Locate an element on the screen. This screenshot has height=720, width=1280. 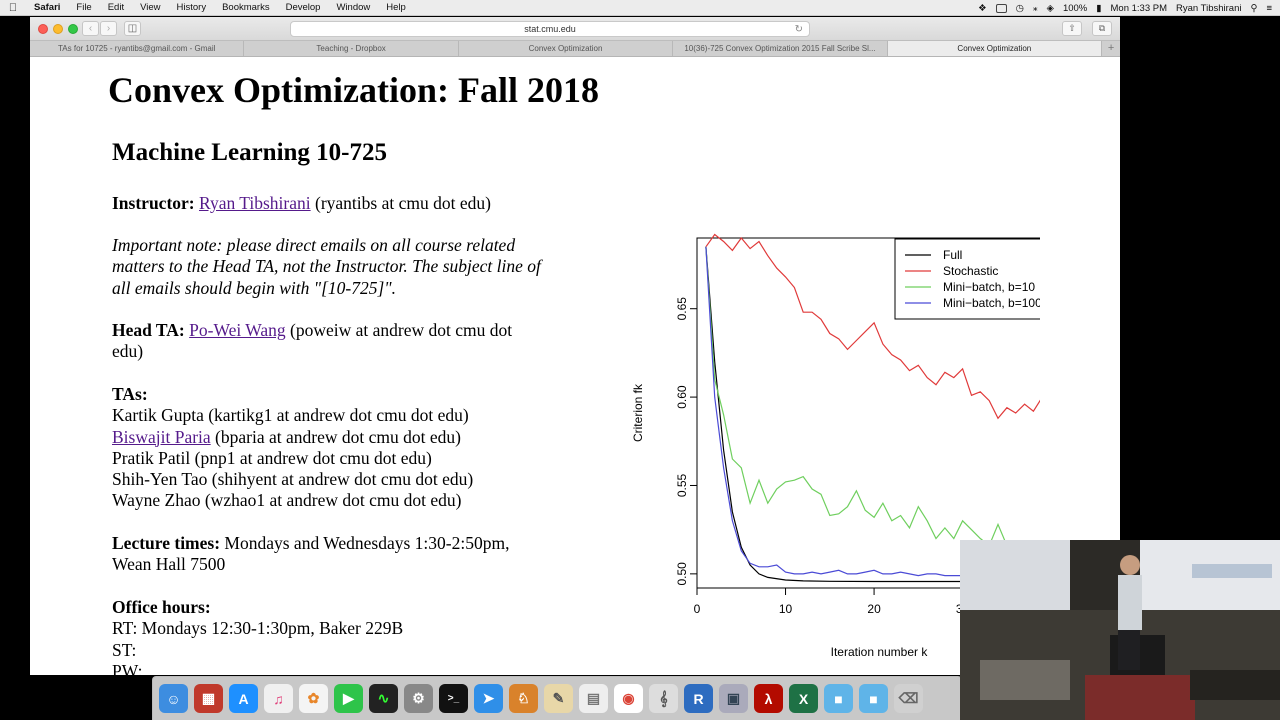
tabs-overview-icon: ⧉ is located at coordinates (1102, 28).